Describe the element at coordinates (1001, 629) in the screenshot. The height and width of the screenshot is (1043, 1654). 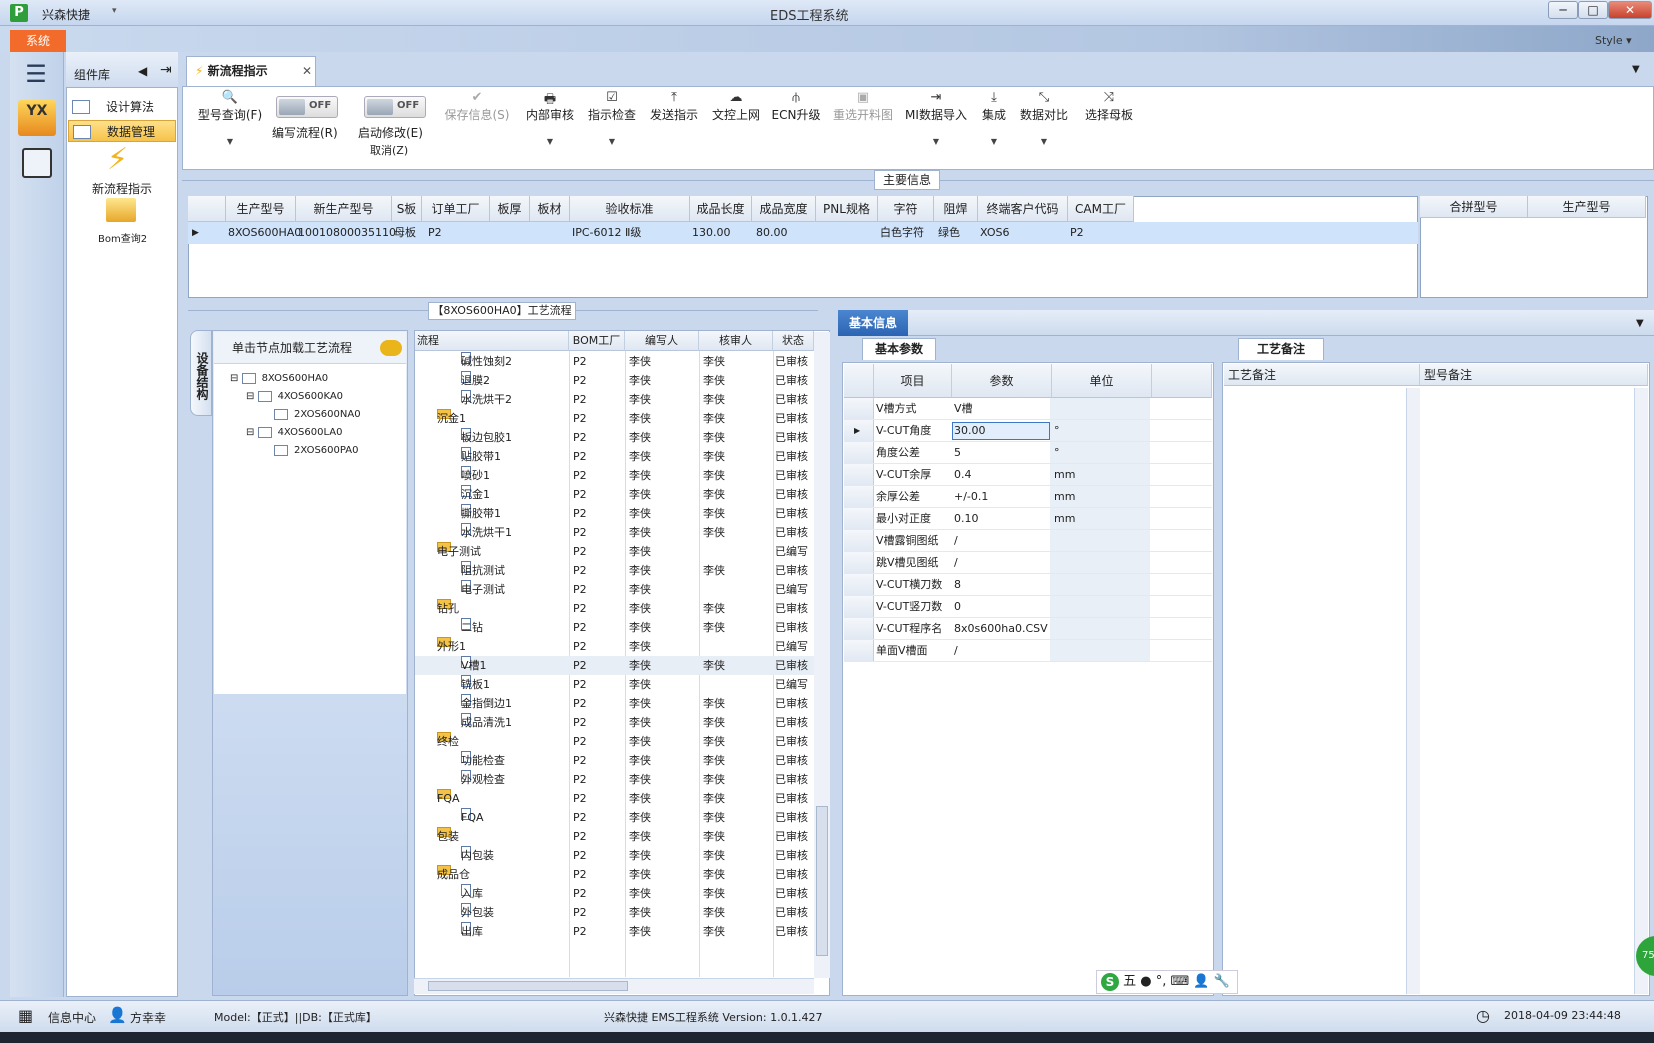
I see `param-value: 8x0s600ha0.CSV` at that location.